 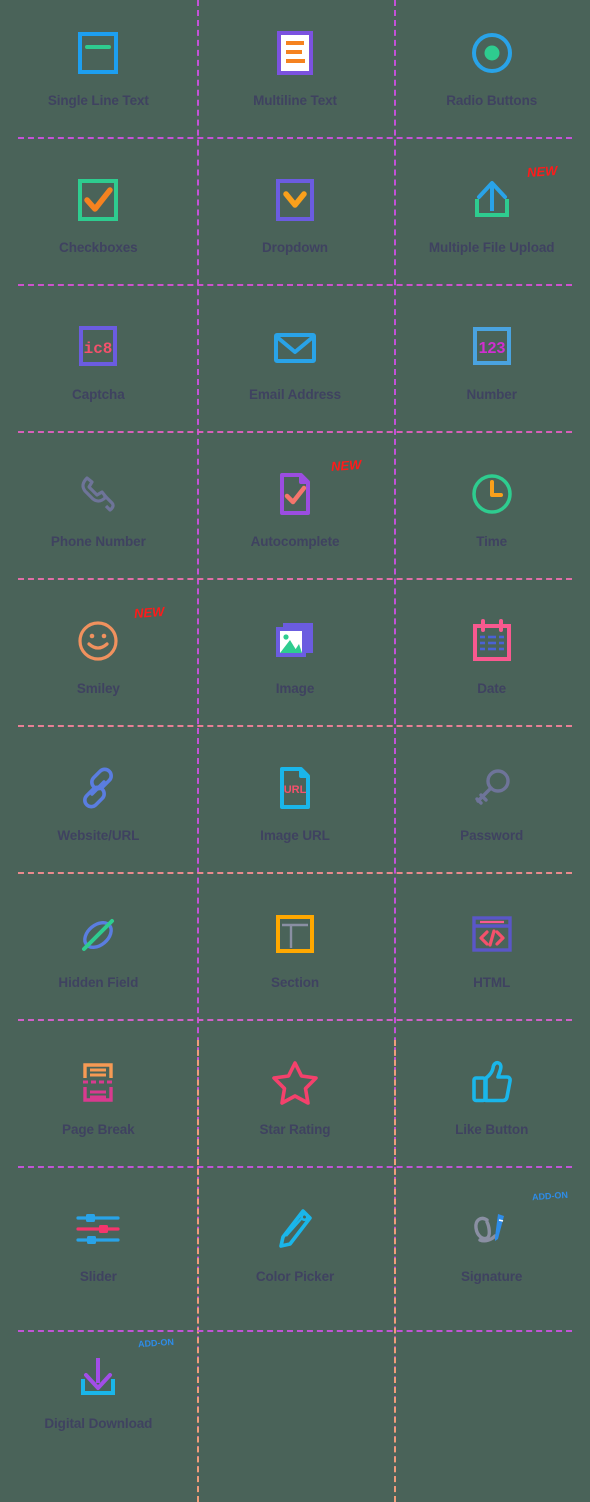 I want to click on field-label: Email Address, so click(x=294, y=394).